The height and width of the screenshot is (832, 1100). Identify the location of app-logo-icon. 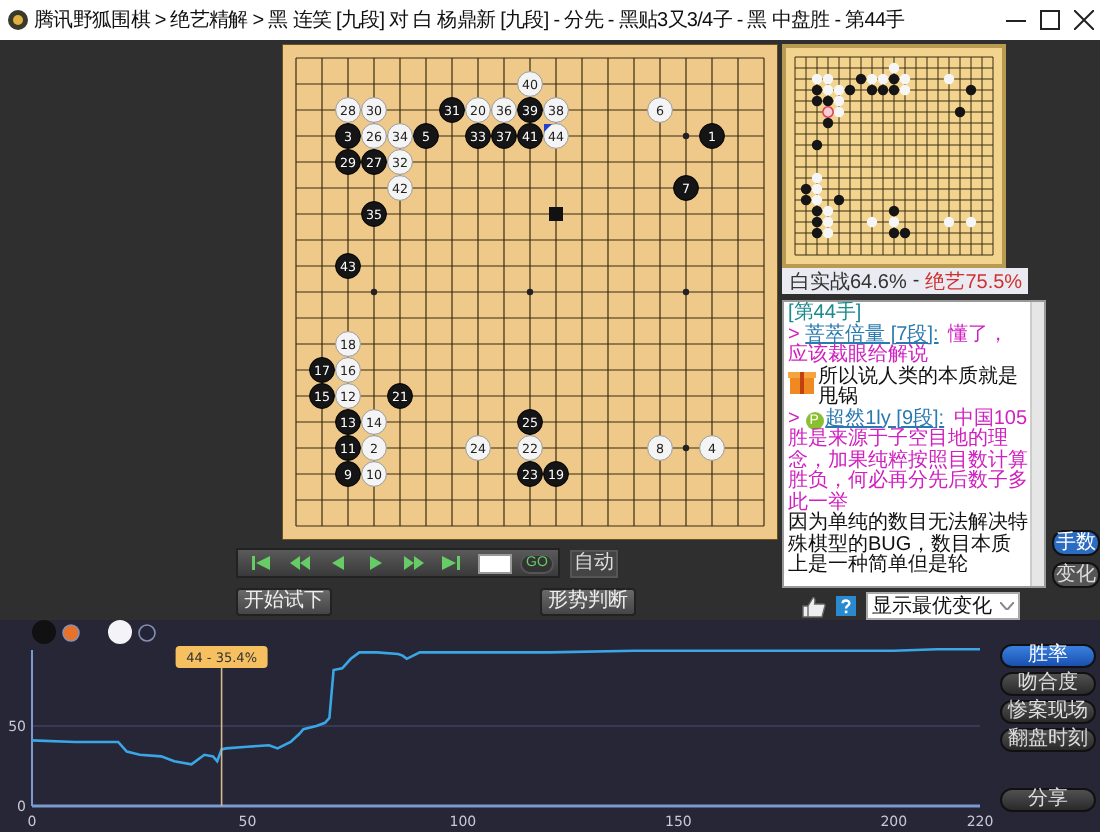
(18, 20).